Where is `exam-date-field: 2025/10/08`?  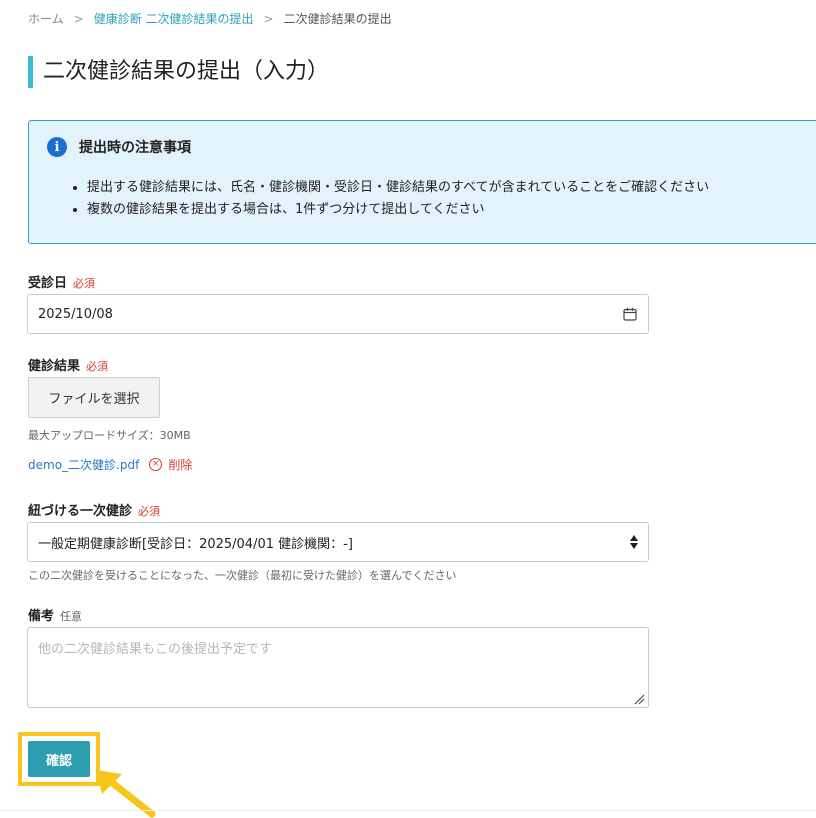 exam-date-field: 2025/10/08 is located at coordinates (338, 314).